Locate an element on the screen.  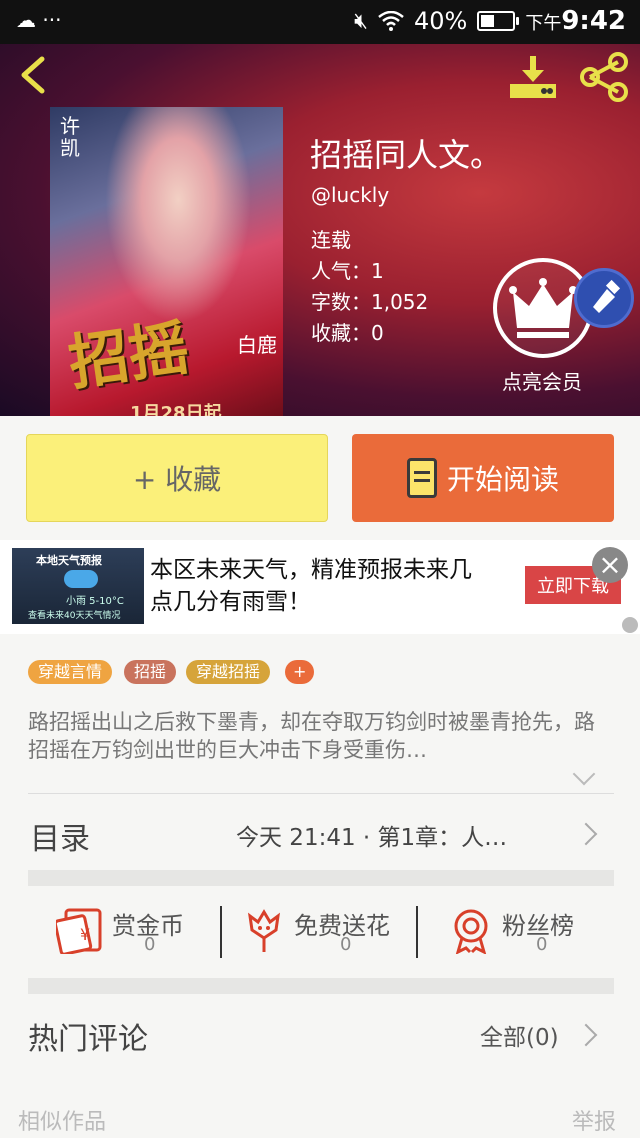
ad-image: 本地天气预报 小雨 5-10°C 查看未来40天天气情况 is located at coordinates (78, 586).